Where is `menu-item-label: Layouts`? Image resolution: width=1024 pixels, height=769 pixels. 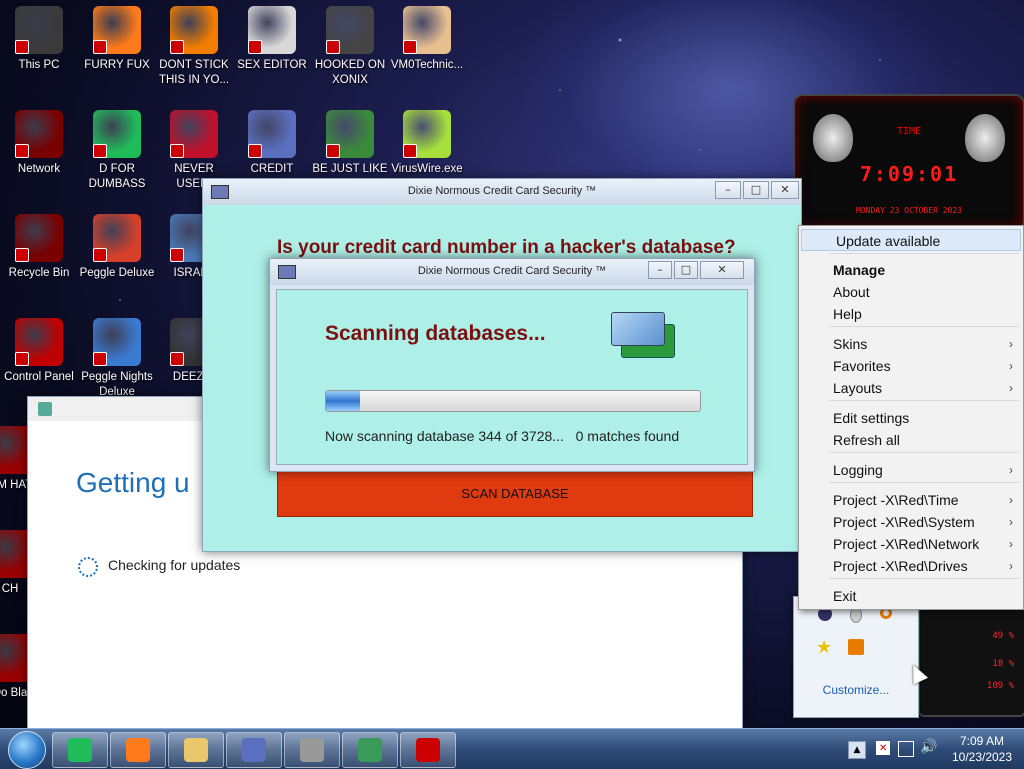 menu-item-label: Layouts is located at coordinates (858, 388).